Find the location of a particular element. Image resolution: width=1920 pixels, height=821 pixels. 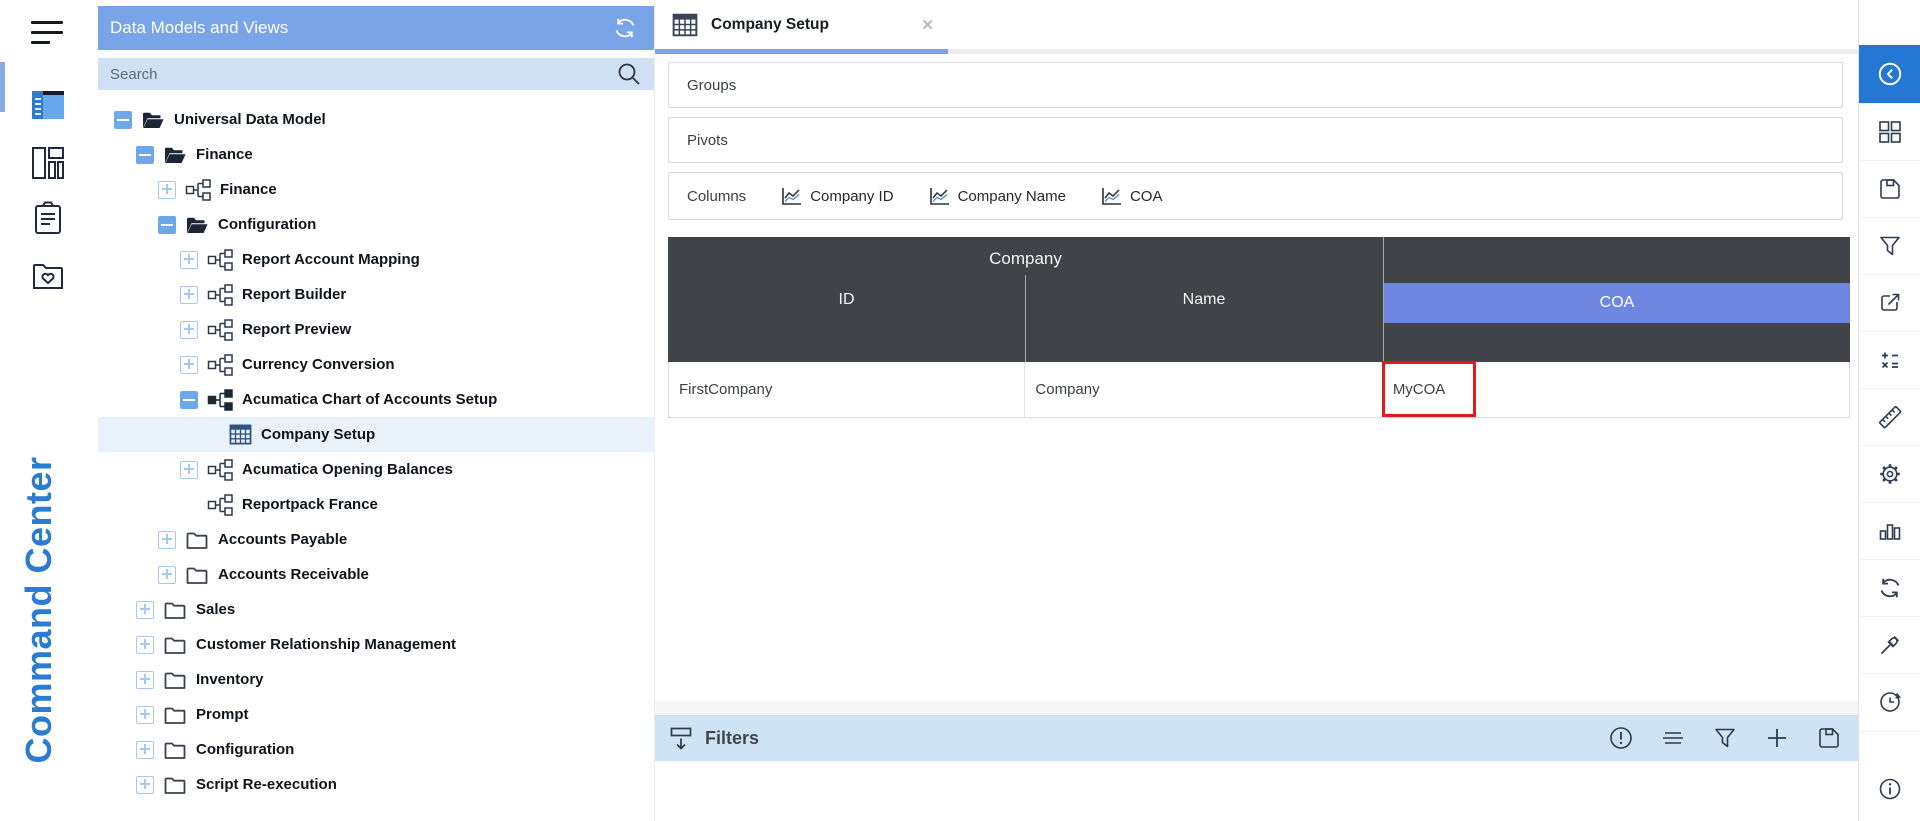

column-chip-coa: COA is located at coordinates (1131, 196).